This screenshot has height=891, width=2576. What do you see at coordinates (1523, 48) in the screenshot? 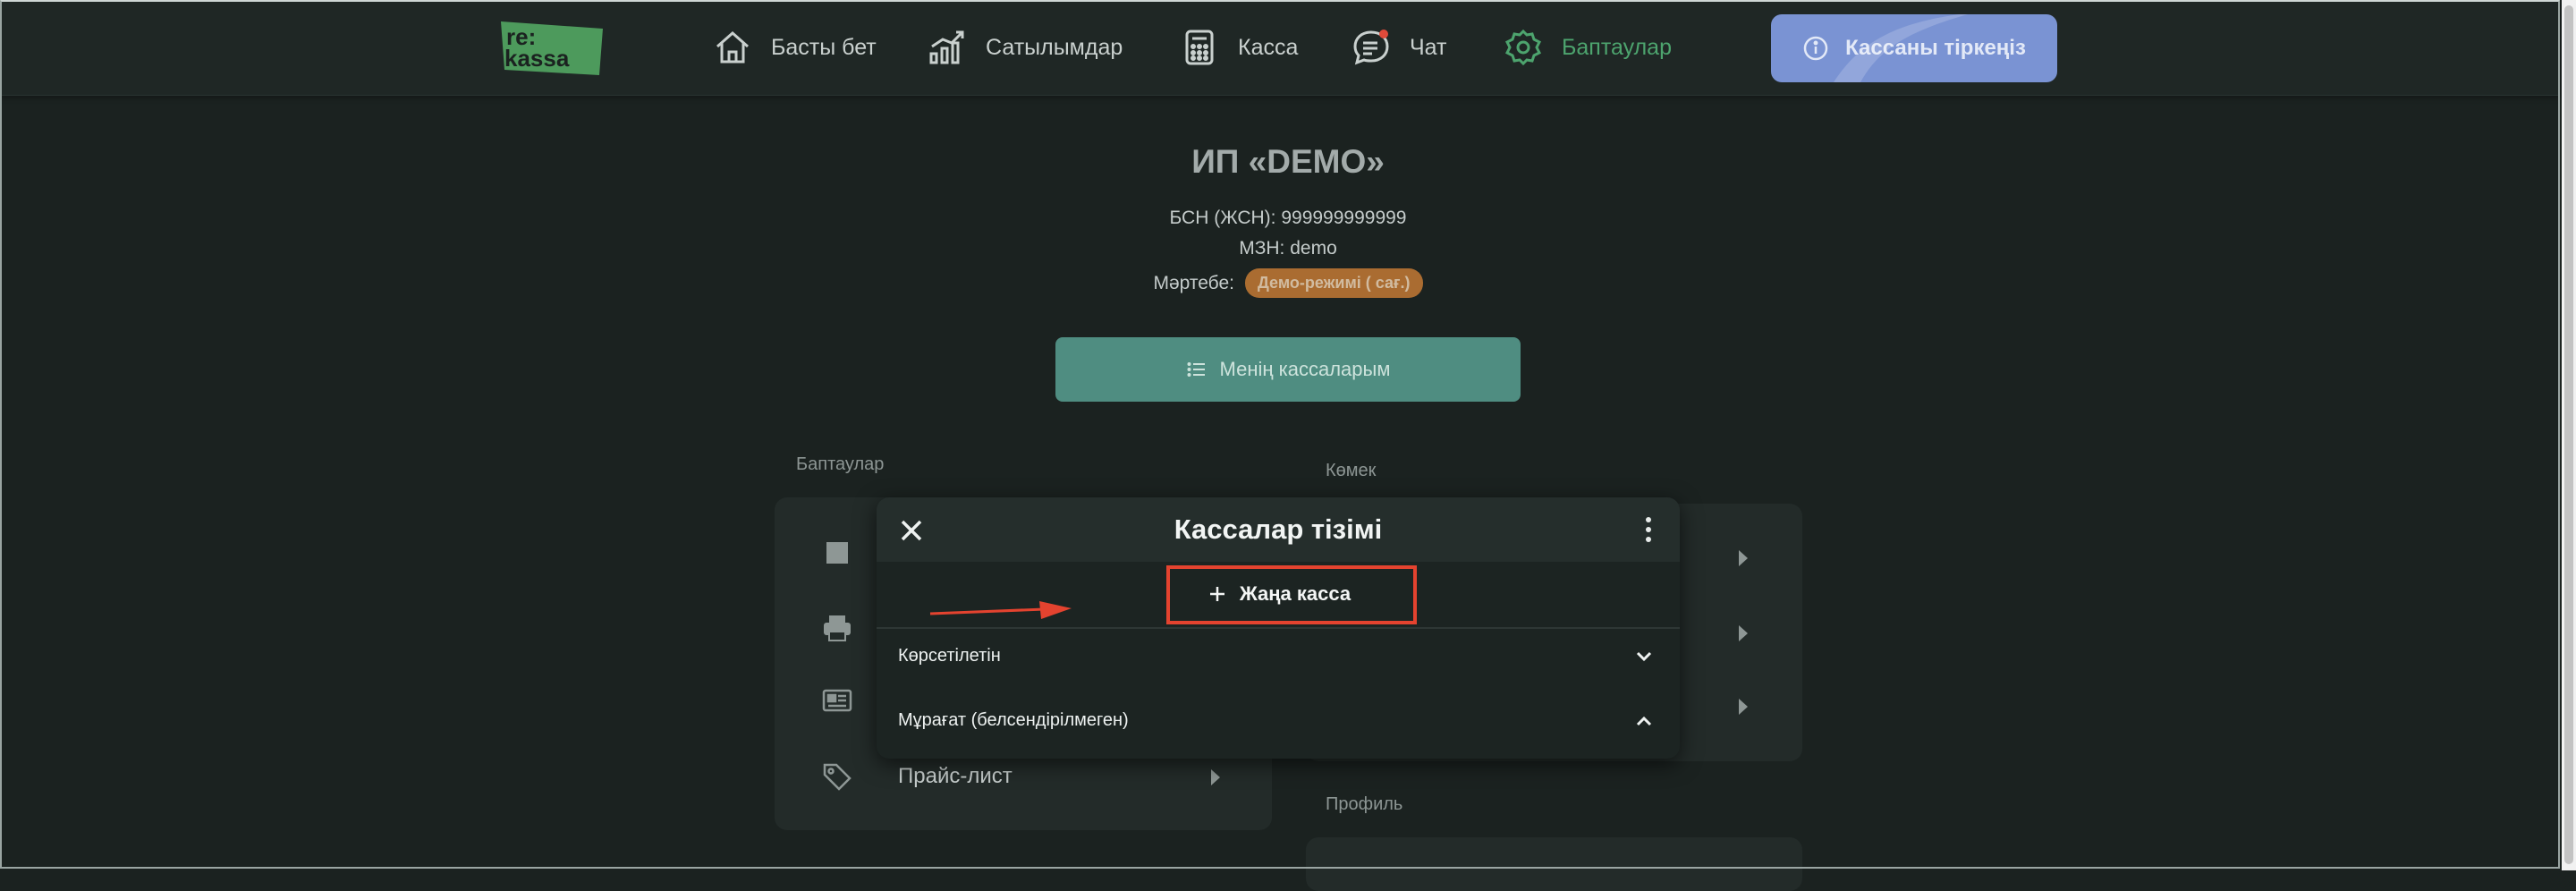
I see `gear-icon` at bounding box center [1523, 48].